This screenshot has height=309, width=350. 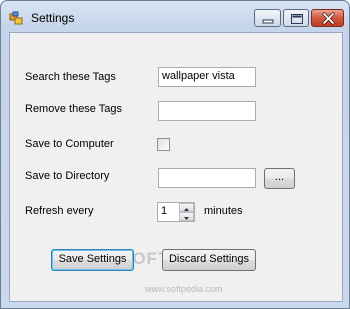 What do you see at coordinates (184, 289) in the screenshot?
I see `watermark-url: www.softpedia.com` at bounding box center [184, 289].